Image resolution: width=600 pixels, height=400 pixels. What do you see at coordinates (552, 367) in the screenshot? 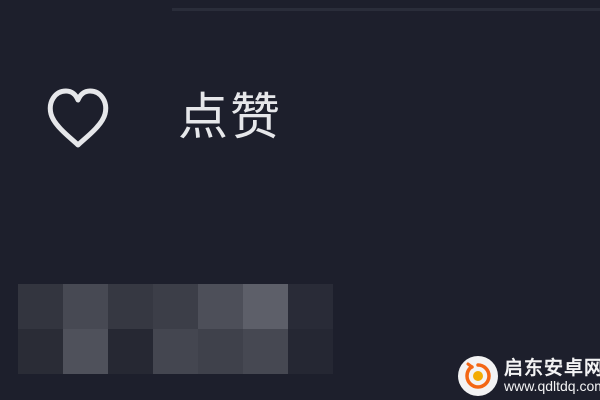
I see `watermark-title: 启东安卓网` at bounding box center [552, 367].